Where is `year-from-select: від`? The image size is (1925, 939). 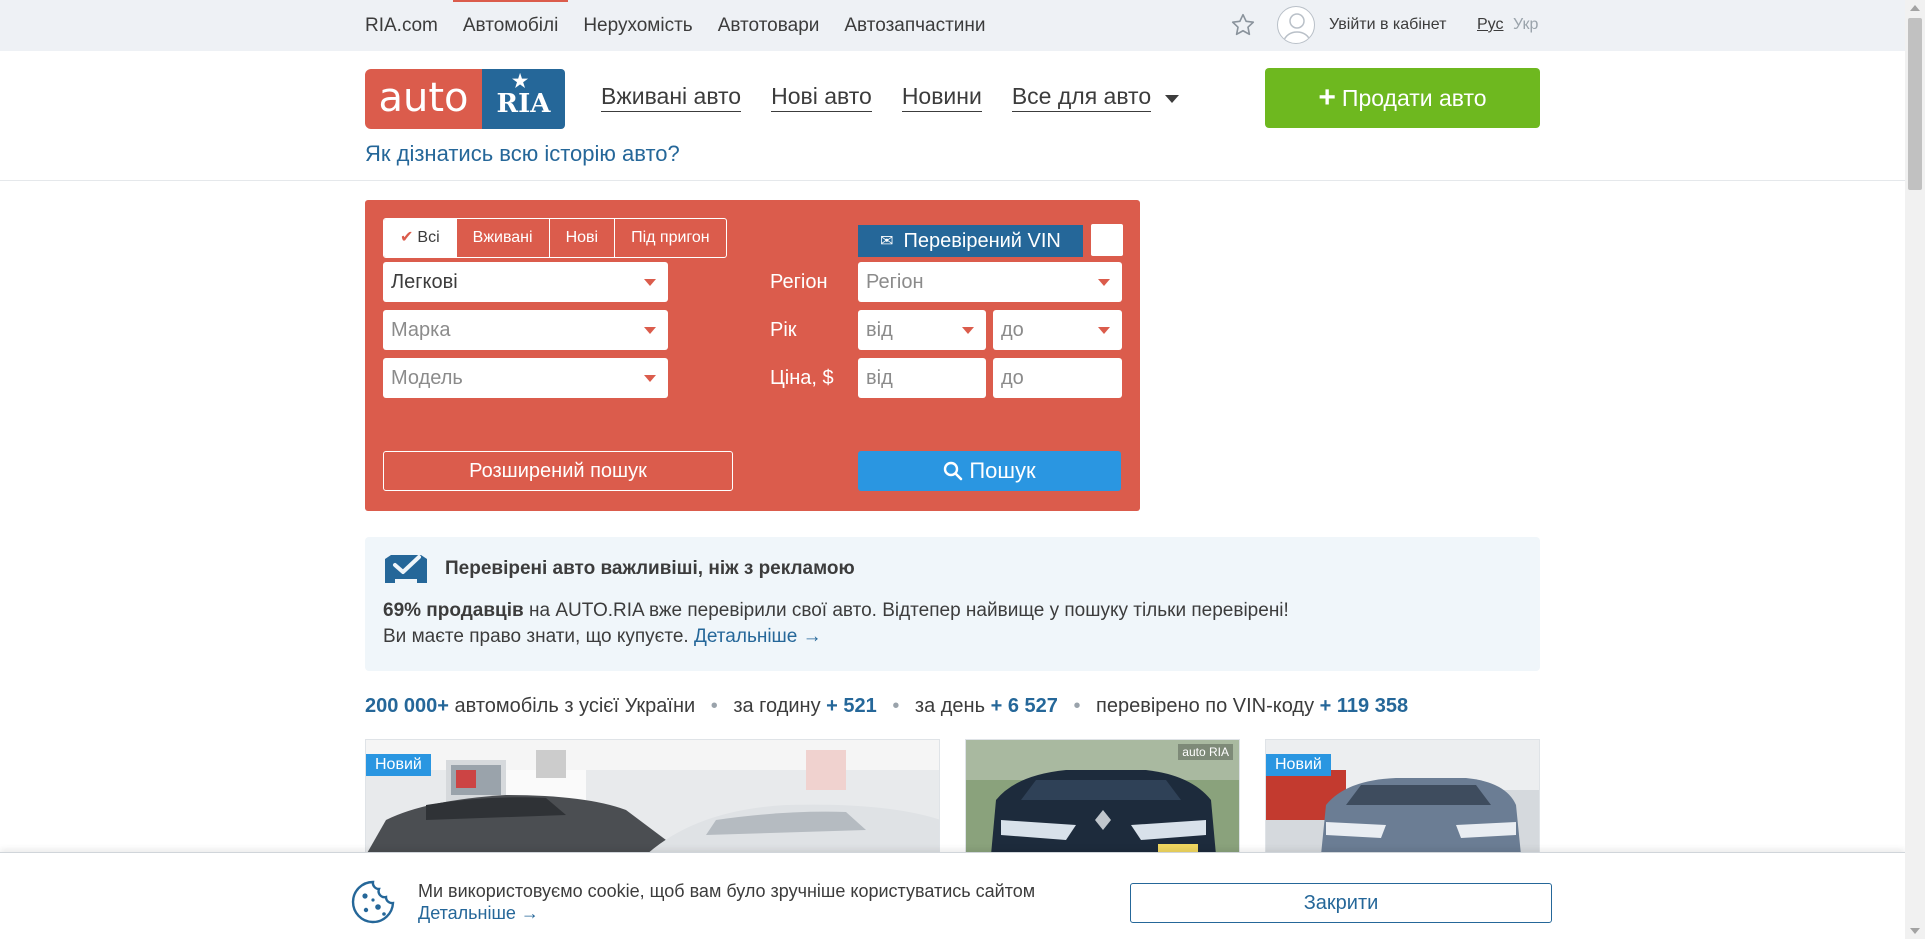 year-from-select: від is located at coordinates (922, 330).